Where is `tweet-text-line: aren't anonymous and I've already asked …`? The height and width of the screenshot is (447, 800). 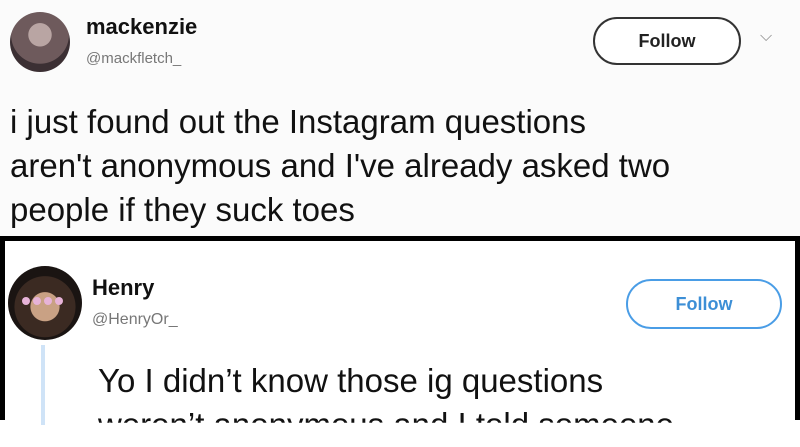 tweet-text-line: aren't anonymous and I've already asked … is located at coordinates (340, 165).